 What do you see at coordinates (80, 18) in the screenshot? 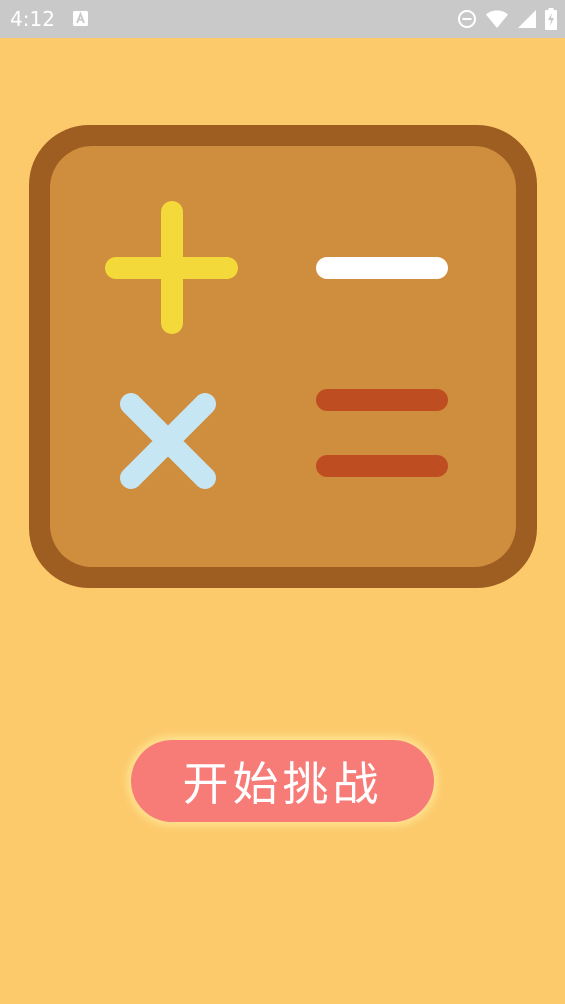
I see `a-box-icon` at bounding box center [80, 18].